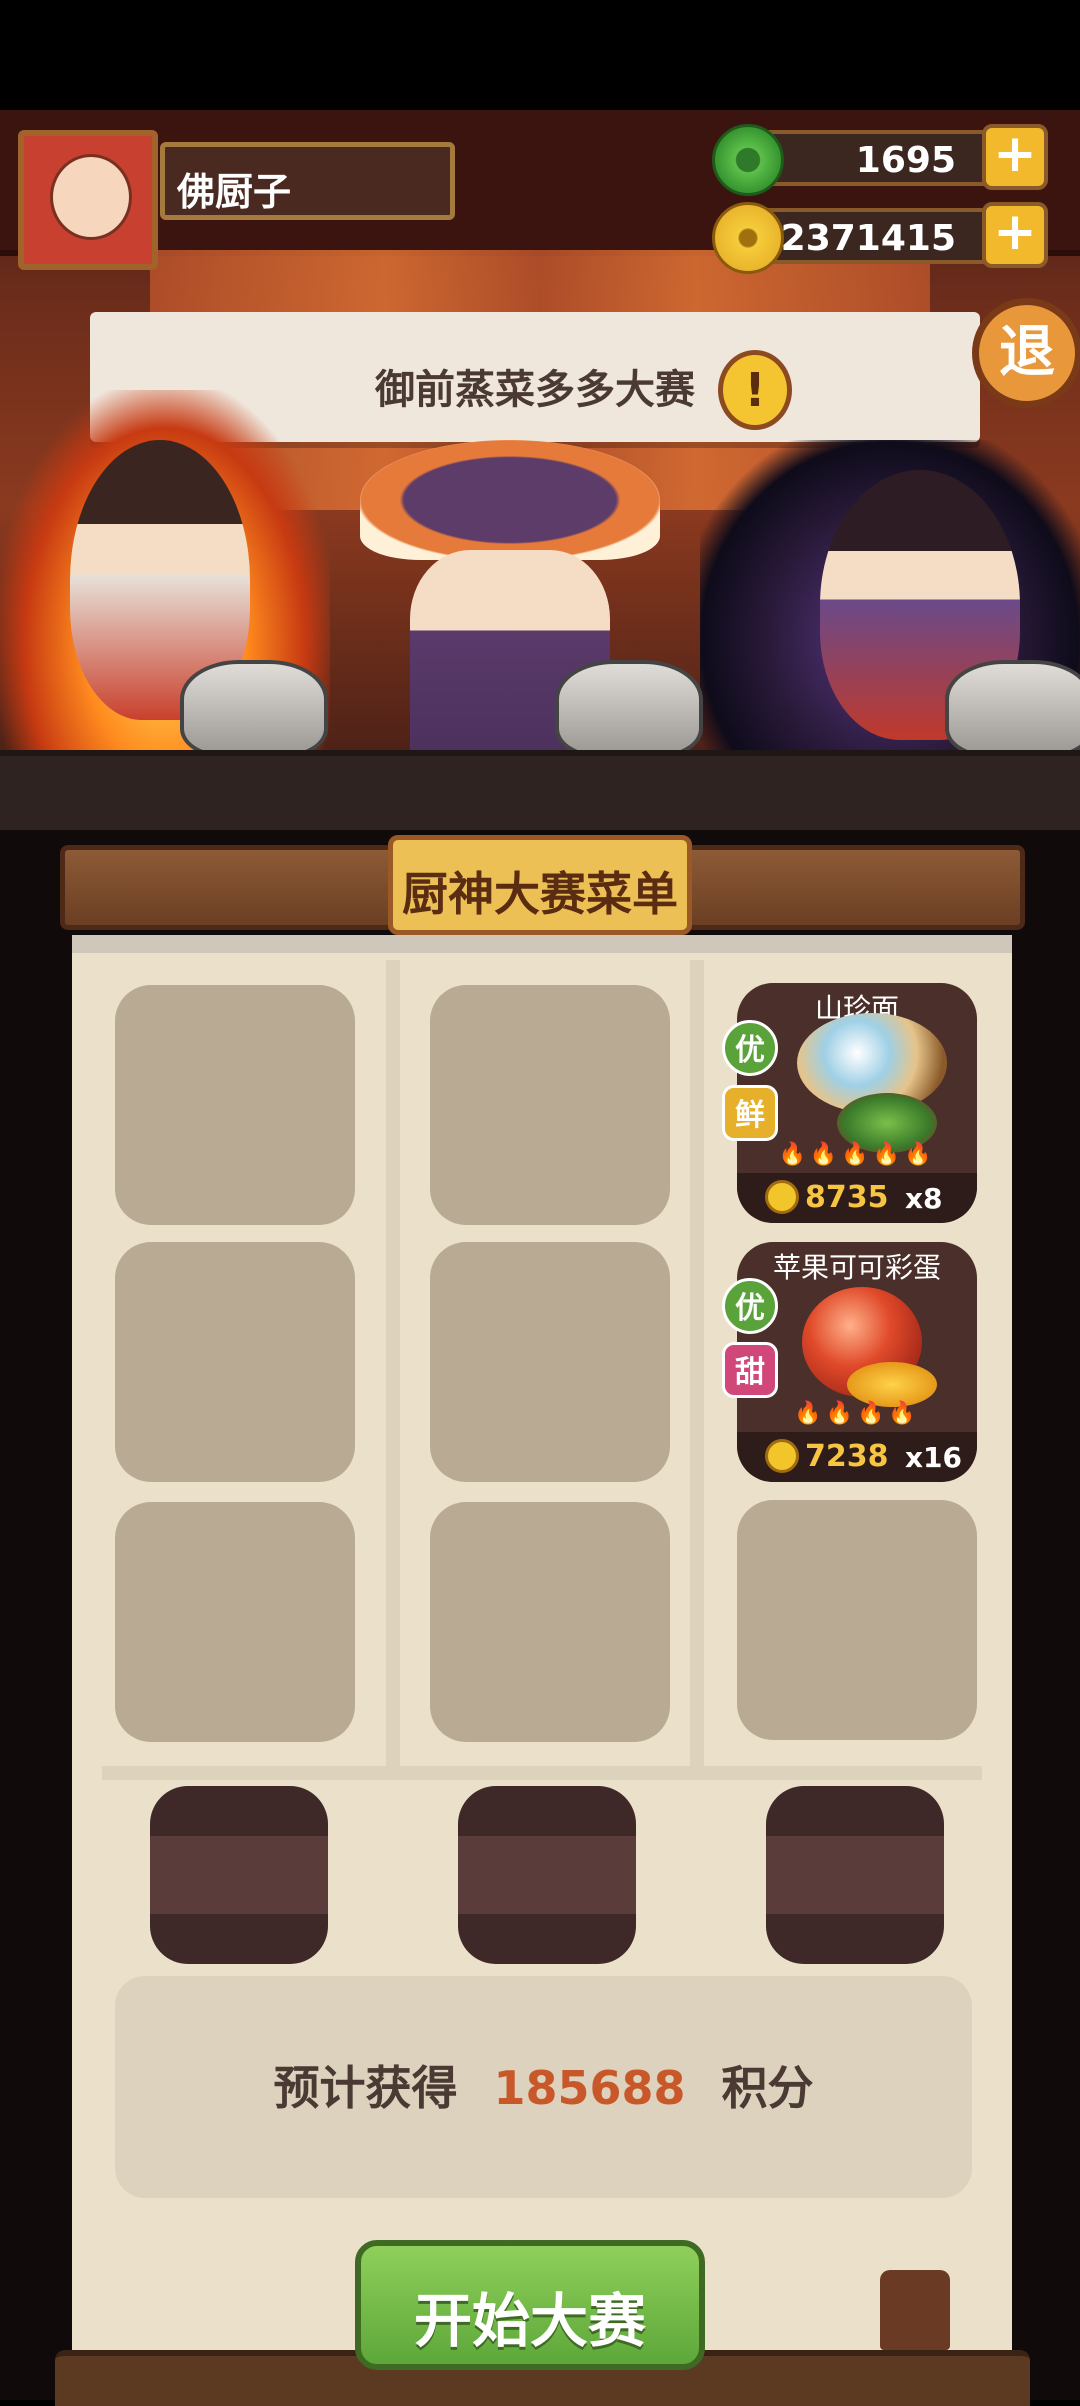  I want to click on price-bar: 7238 x16, so click(857, 1457).